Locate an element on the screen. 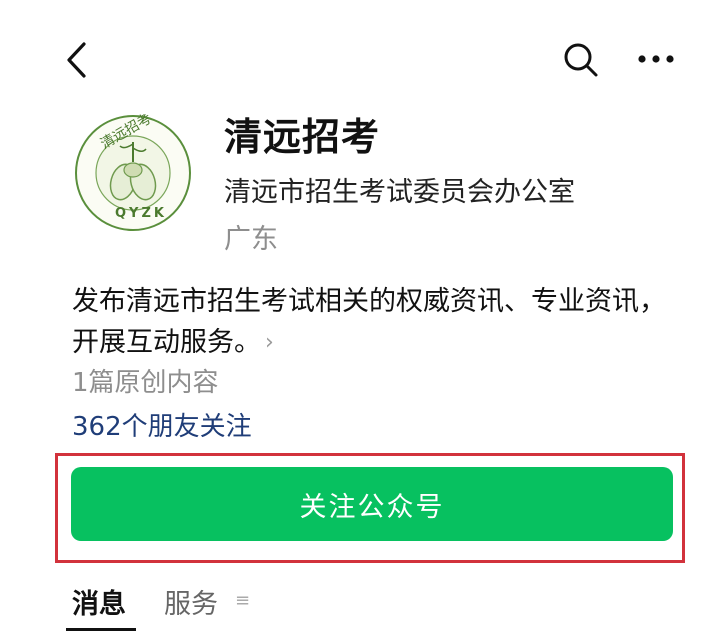 The width and height of the screenshot is (712, 636). account-name: 清远招考 is located at coordinates (302, 137).